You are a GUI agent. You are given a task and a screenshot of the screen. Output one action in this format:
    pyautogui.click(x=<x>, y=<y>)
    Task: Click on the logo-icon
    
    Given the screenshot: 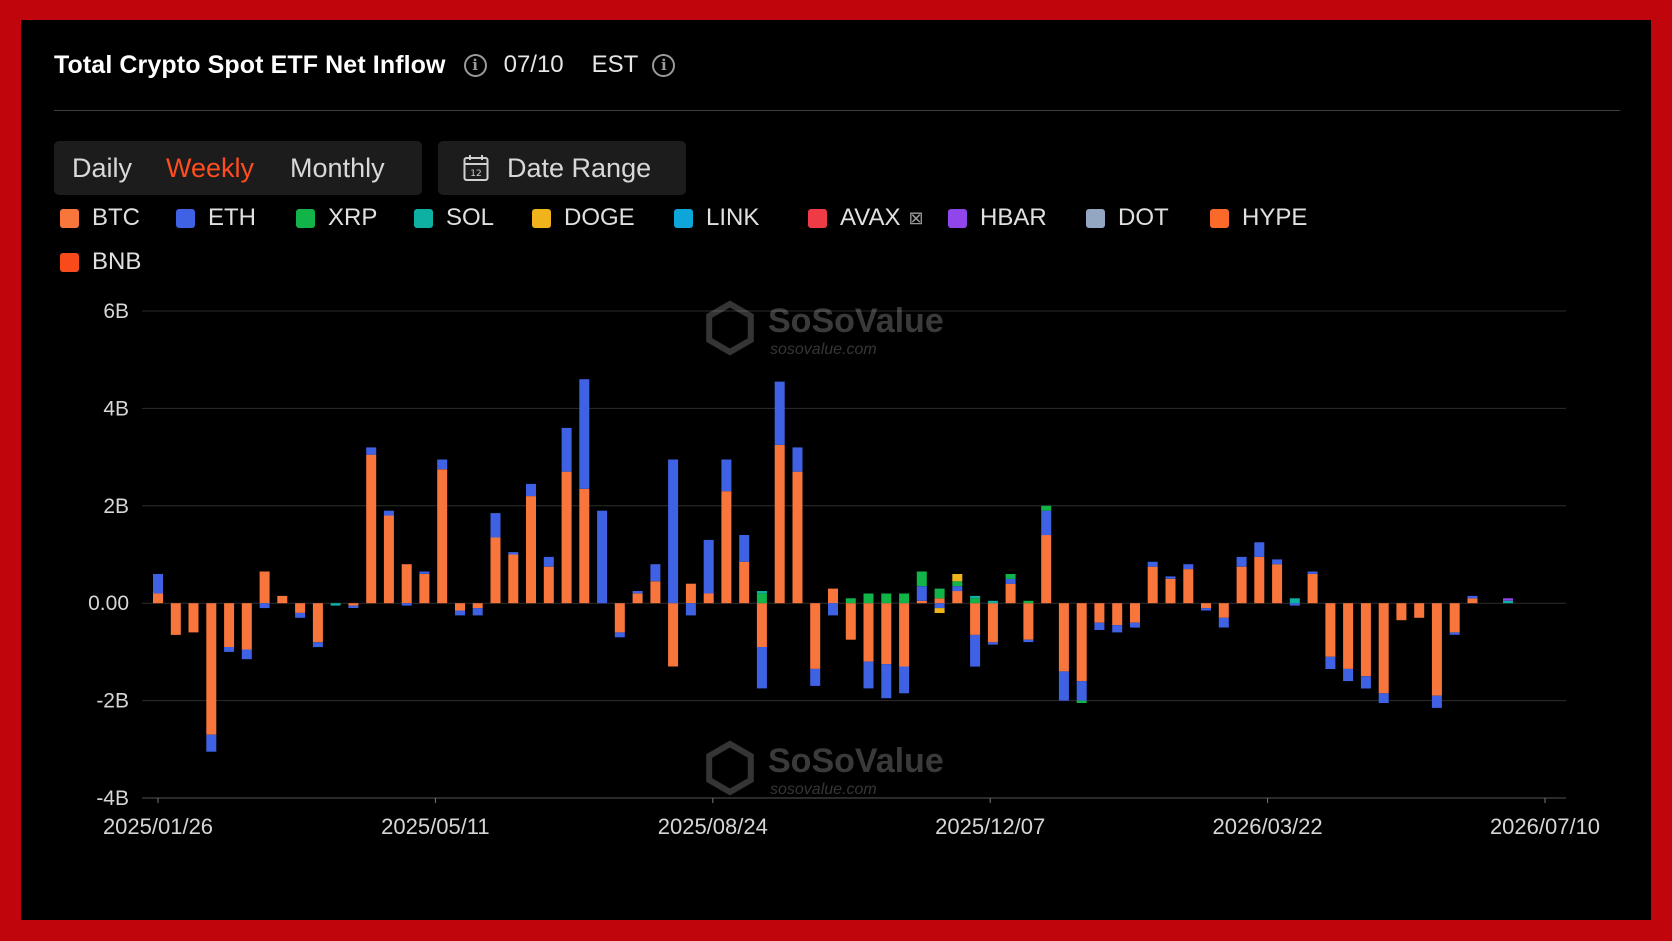 What is the action you would take?
    pyautogui.click(x=730, y=768)
    